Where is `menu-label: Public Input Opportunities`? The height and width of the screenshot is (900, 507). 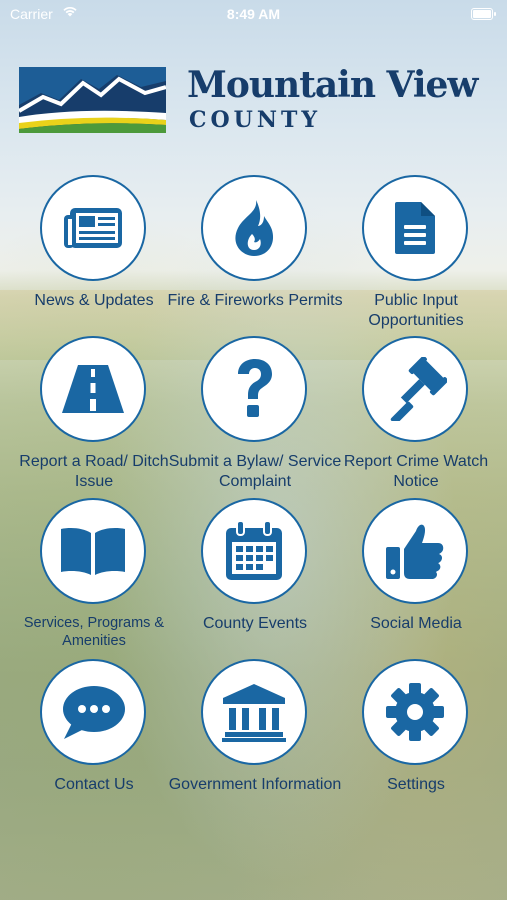 menu-label: Public Input Opportunities is located at coordinates (416, 310).